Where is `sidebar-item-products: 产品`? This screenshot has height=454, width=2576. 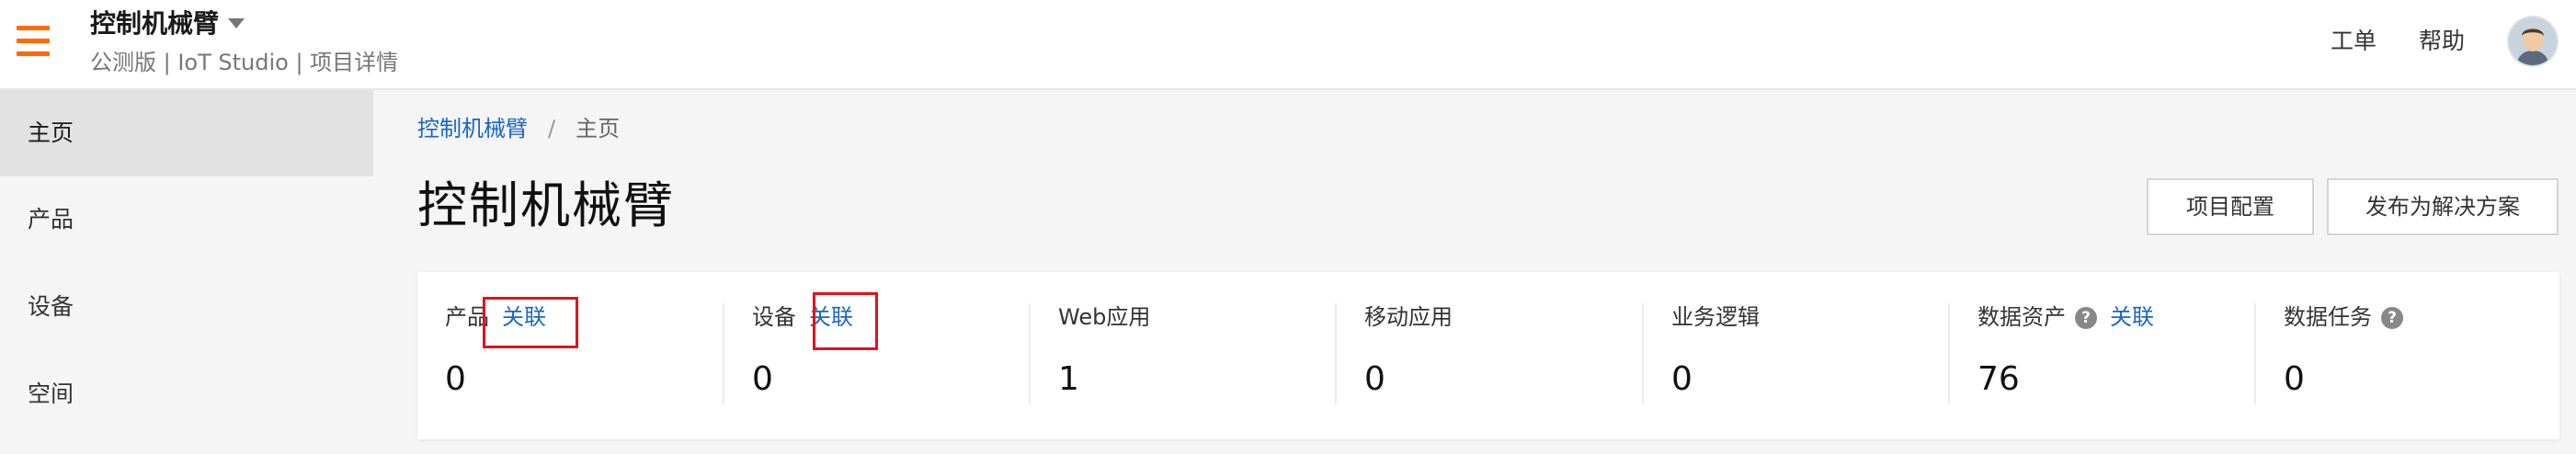 sidebar-item-products: 产品 is located at coordinates (186, 219).